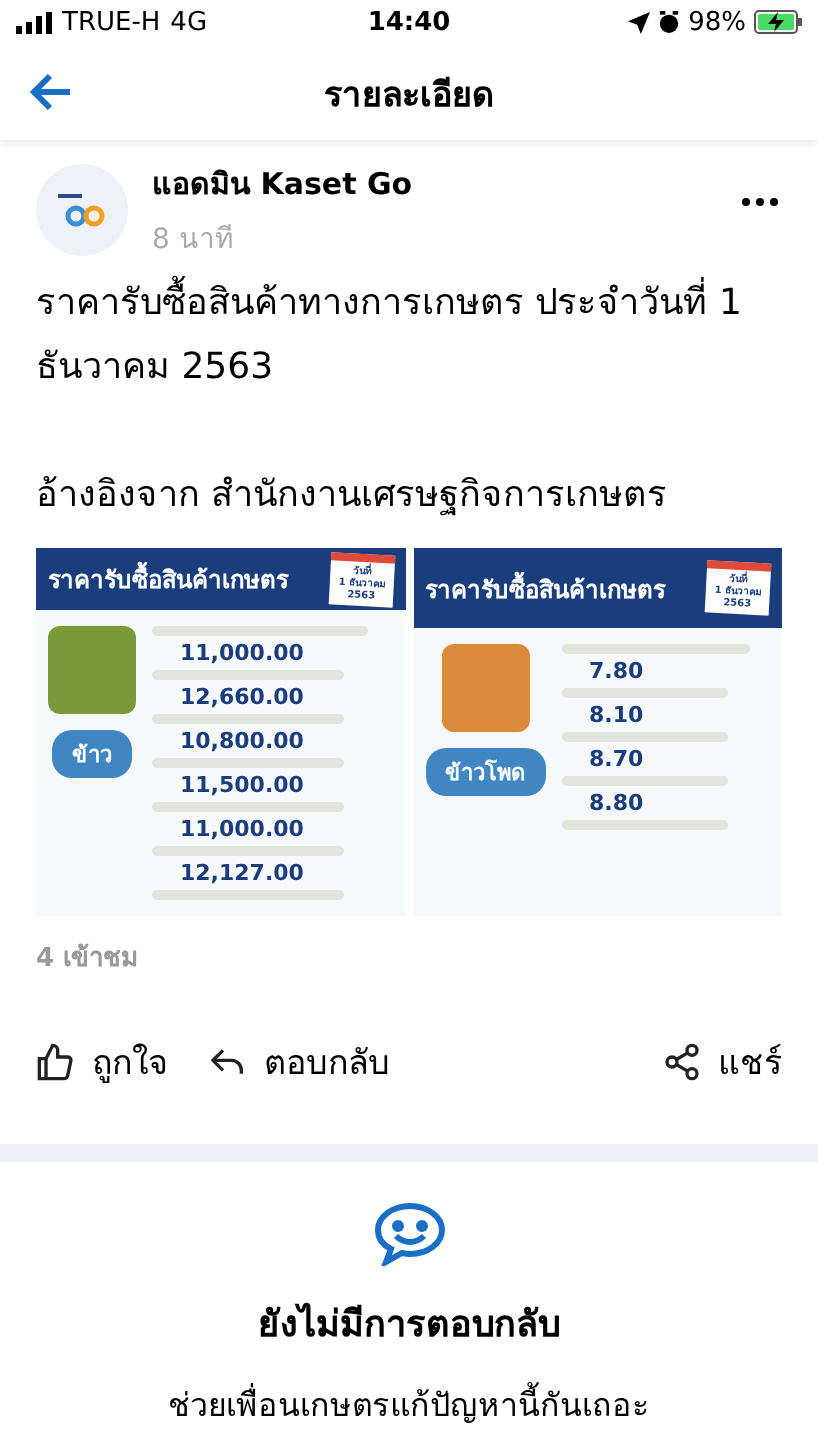 The image size is (818, 1456). Describe the element at coordinates (409, 22) in the screenshot. I see `clock-time: 14:40` at that location.